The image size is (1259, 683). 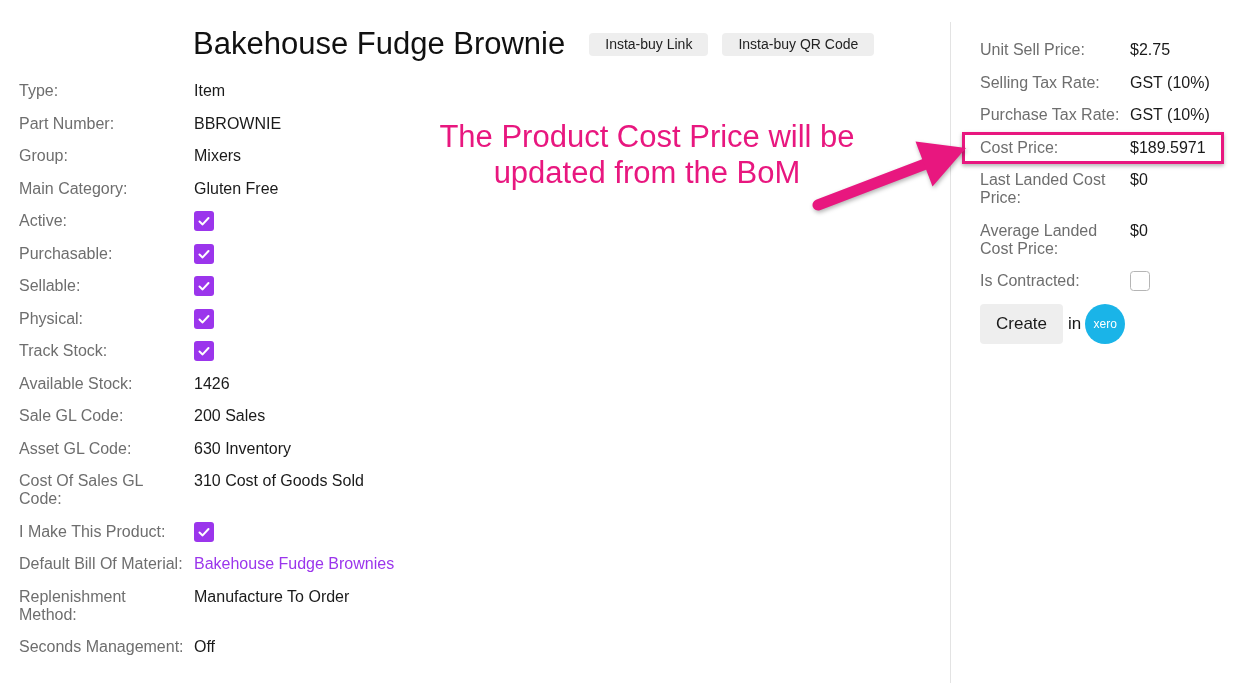 I want to click on field-label: Cost Of Sales GL Code:, so click(x=81, y=490).